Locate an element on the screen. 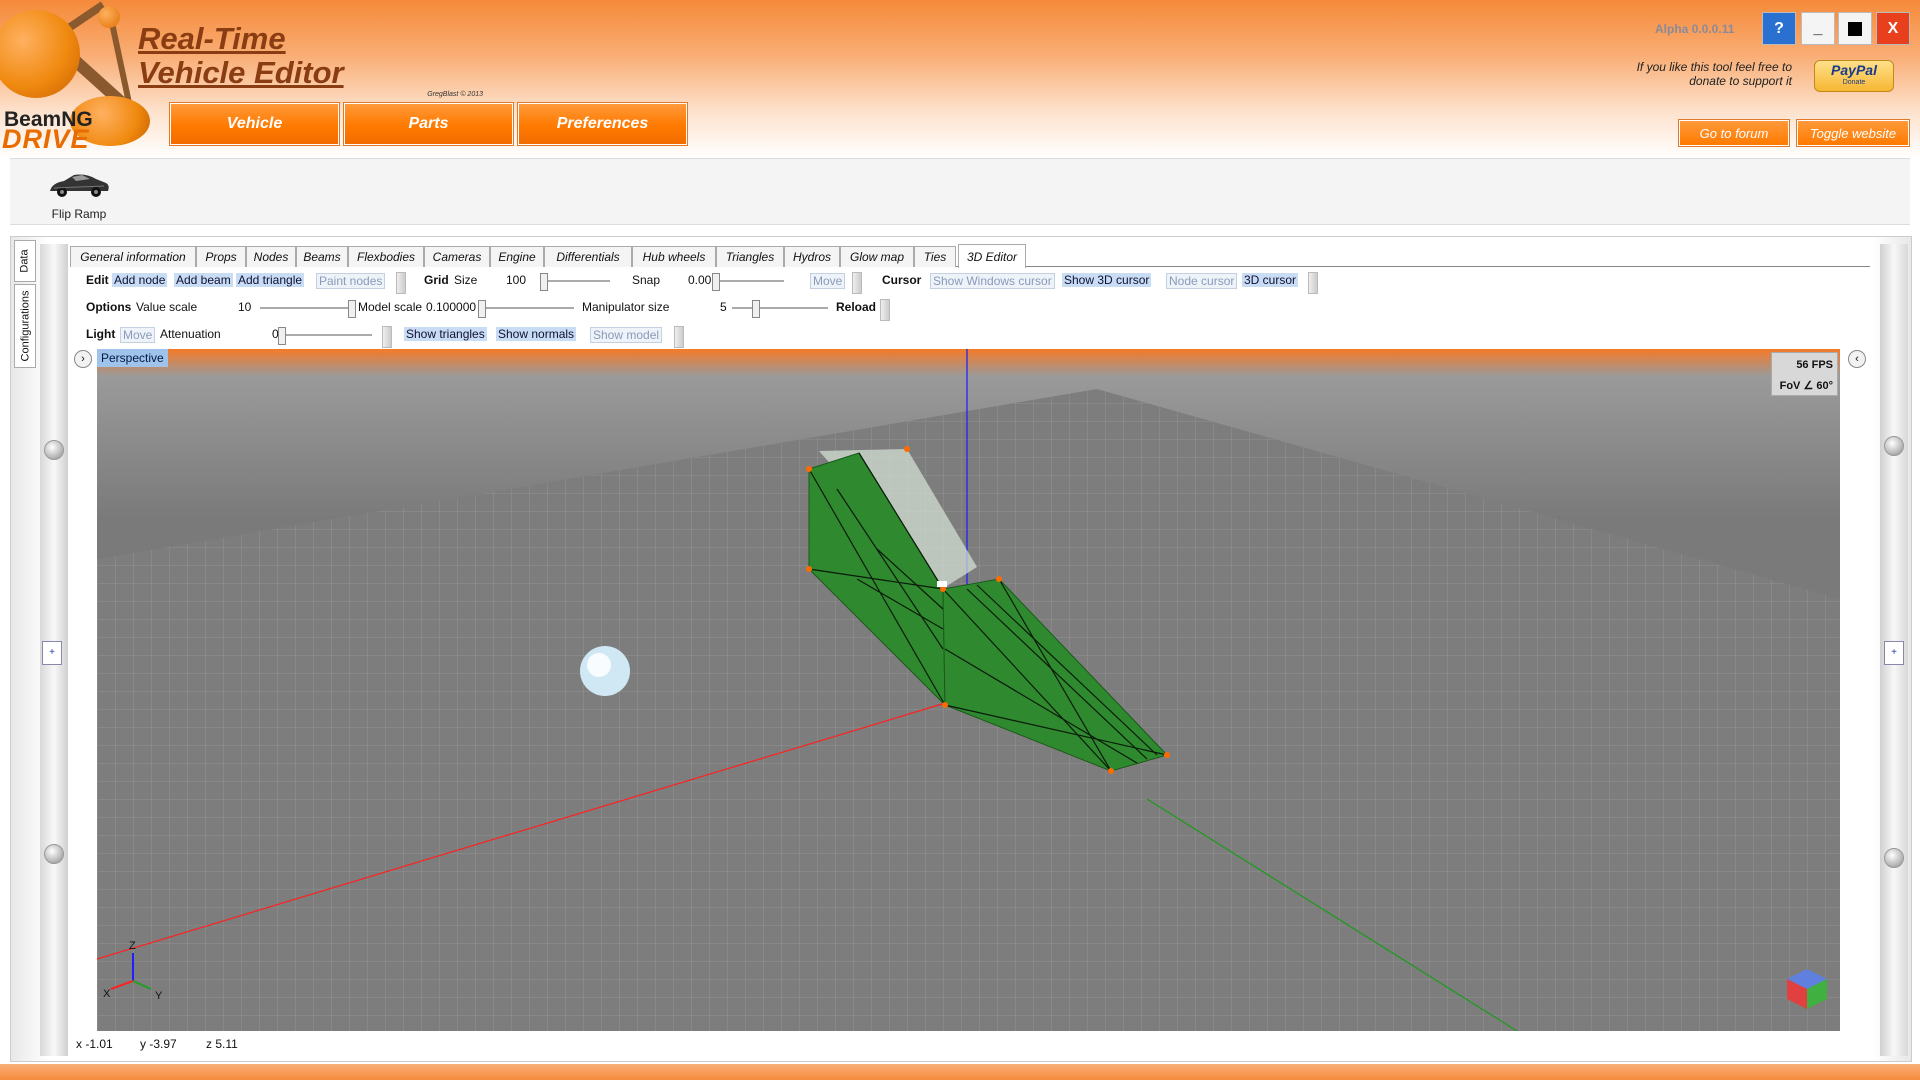 The height and width of the screenshot is (1080, 1920). left-rail-expand-icon: + is located at coordinates (52, 653).